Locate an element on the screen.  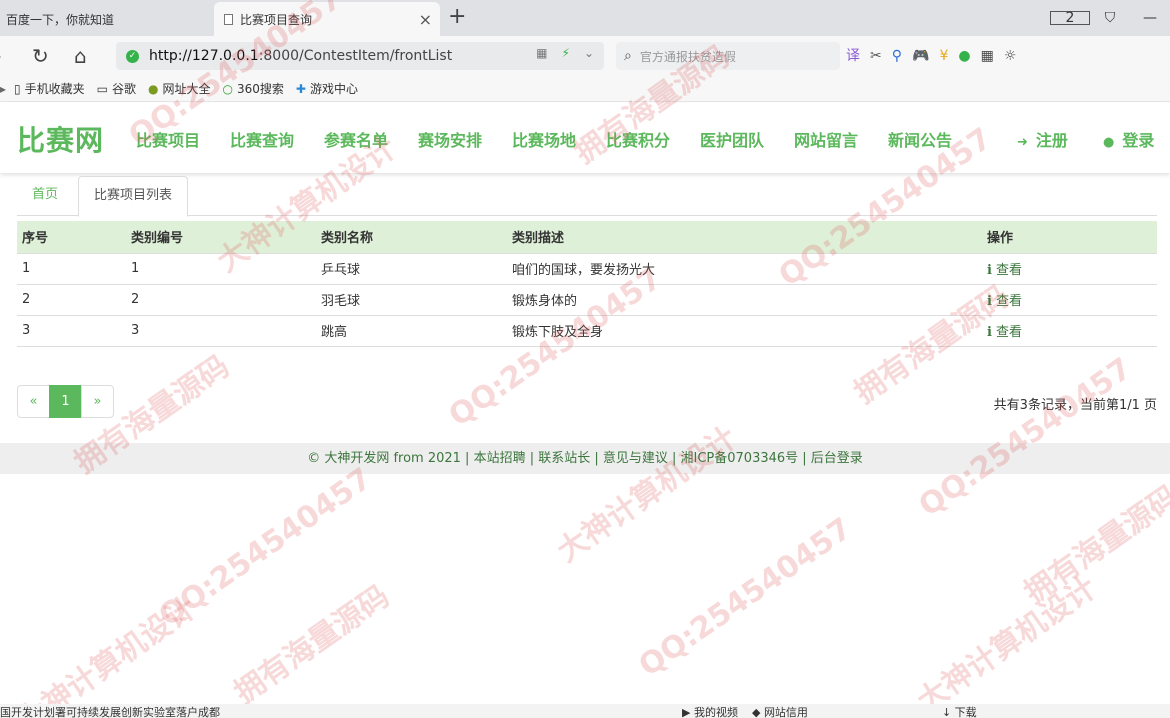
extension-icon: ● is located at coordinates (964, 56).